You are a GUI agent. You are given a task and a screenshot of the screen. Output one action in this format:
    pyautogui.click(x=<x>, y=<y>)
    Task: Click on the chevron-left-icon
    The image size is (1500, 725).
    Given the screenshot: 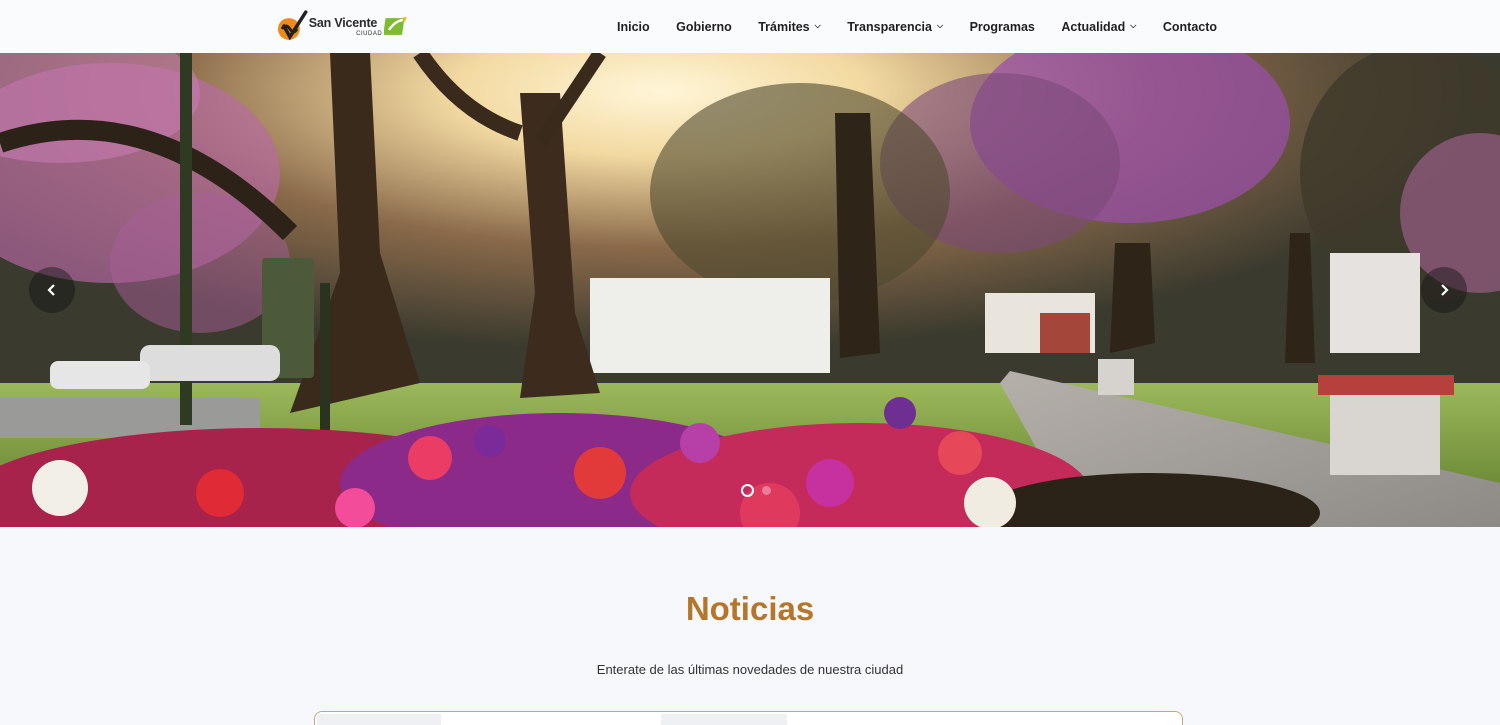 What is the action you would take?
    pyautogui.click(x=51, y=290)
    